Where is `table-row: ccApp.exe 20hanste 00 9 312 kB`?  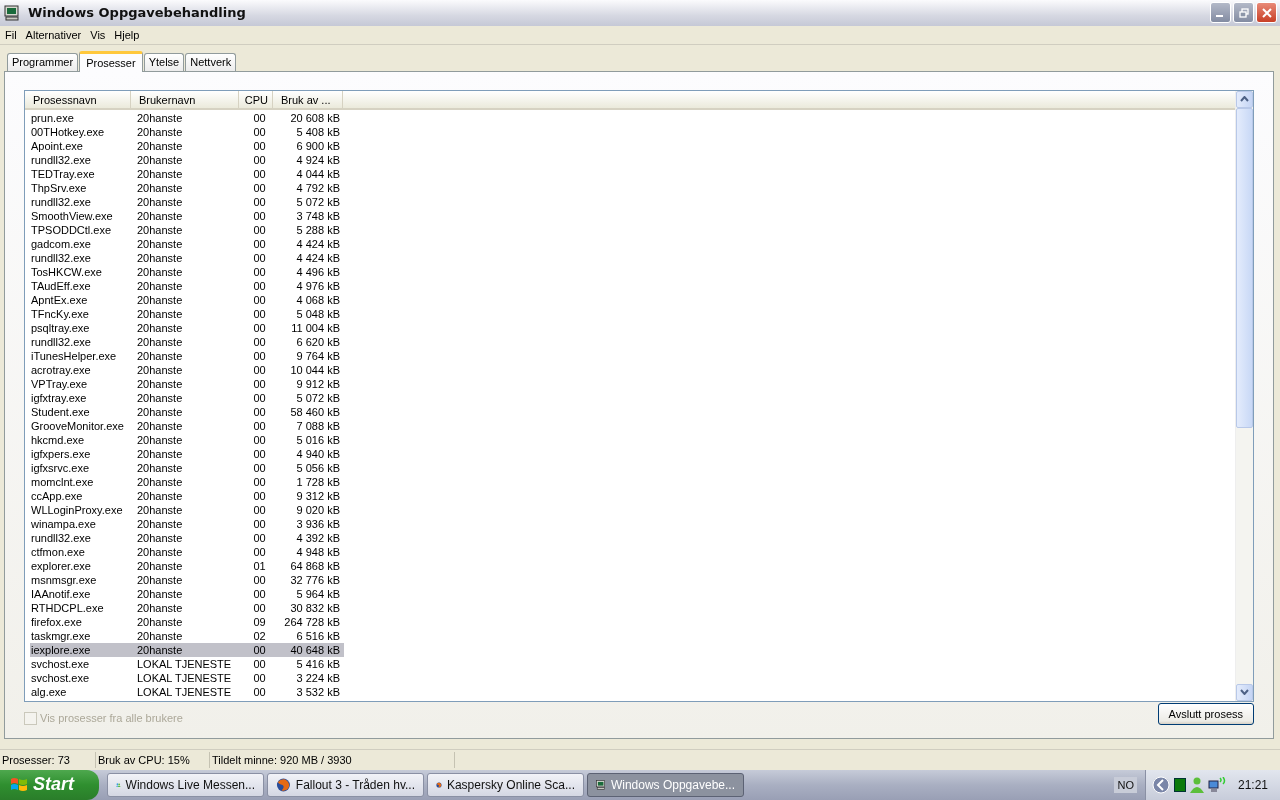 table-row: ccApp.exe 20hanste 00 9 312 kB is located at coordinates (187, 495).